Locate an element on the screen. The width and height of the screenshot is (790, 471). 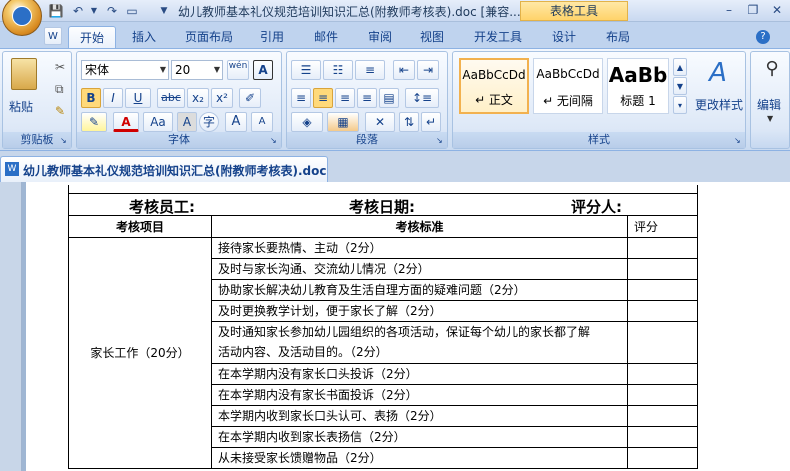
change-case-button: Aa is located at coordinates (158, 122).